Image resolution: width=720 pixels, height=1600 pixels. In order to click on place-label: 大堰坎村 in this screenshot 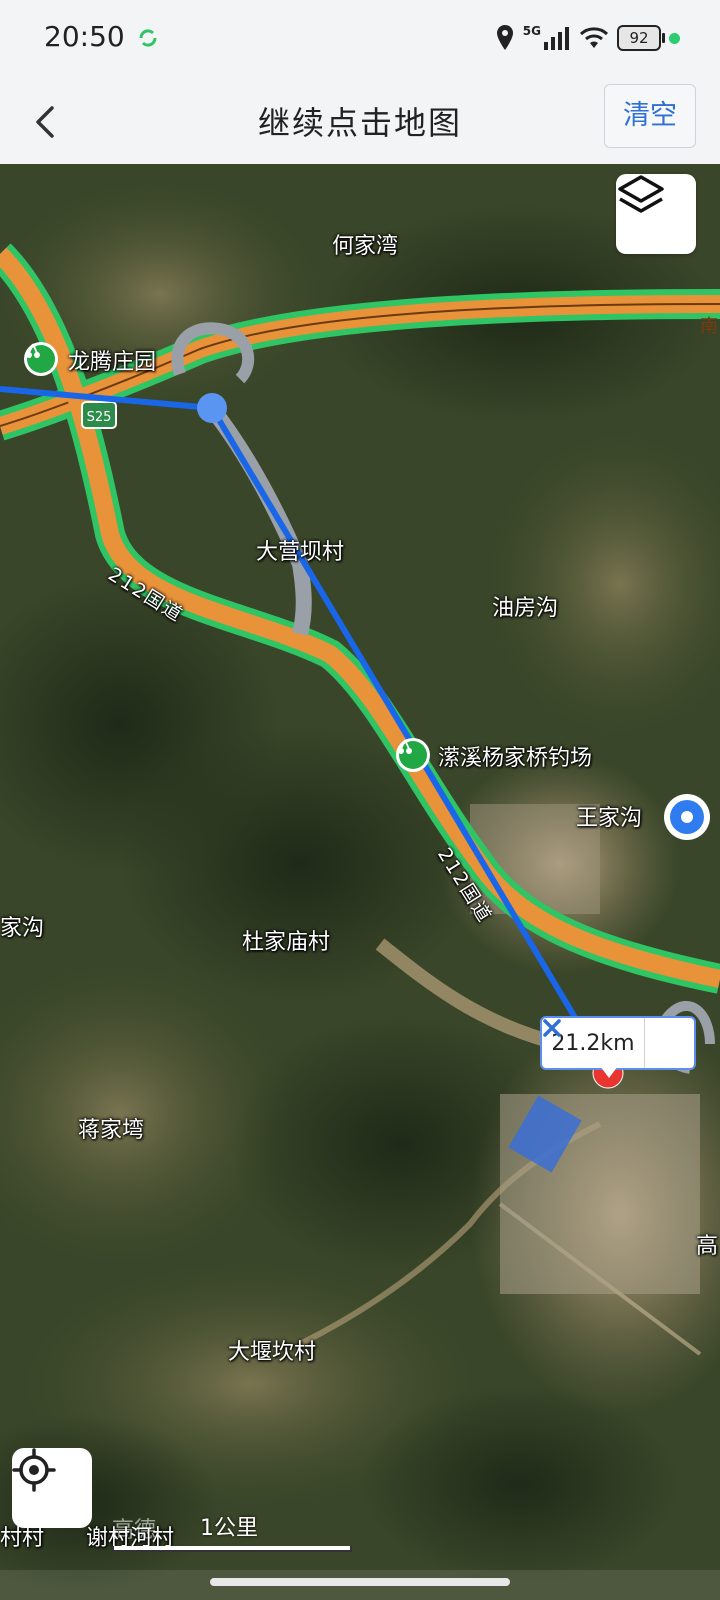, I will do `click(272, 1352)`.